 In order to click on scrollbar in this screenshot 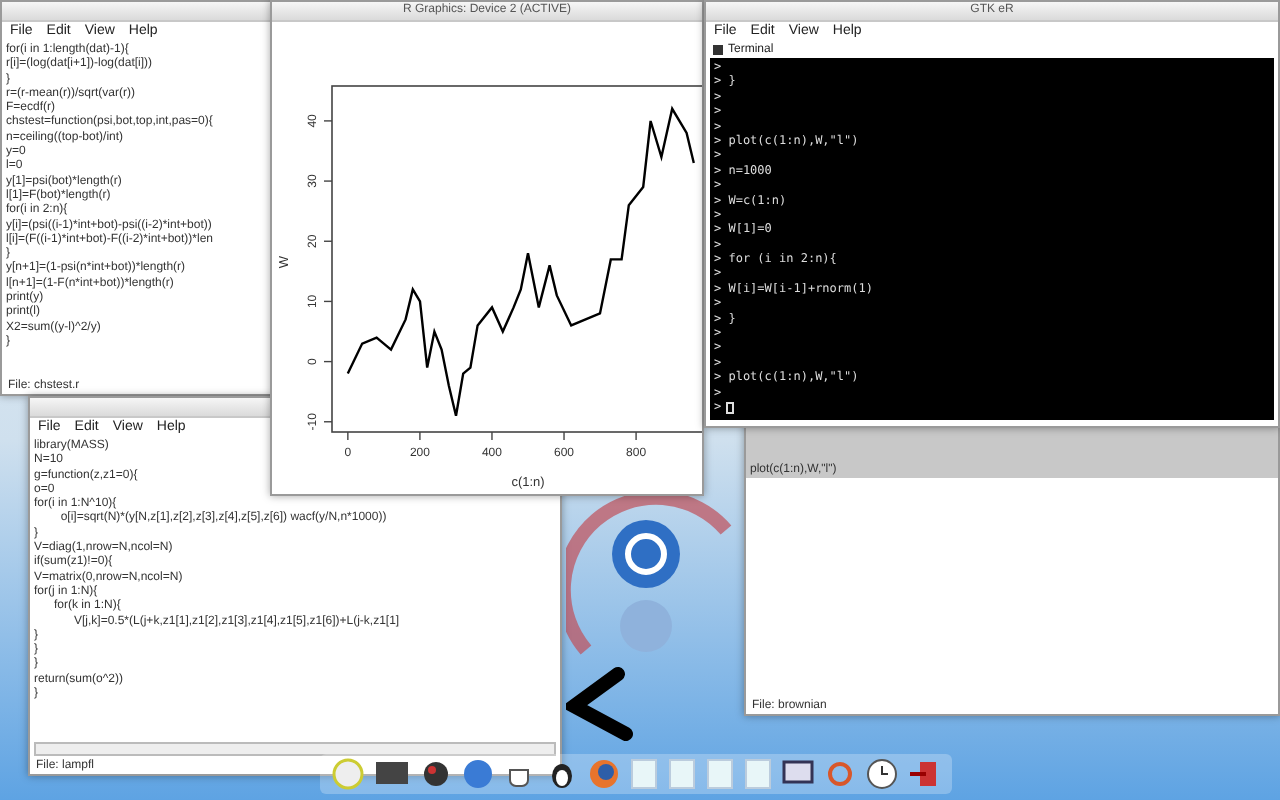, I will do `click(295, 749)`.